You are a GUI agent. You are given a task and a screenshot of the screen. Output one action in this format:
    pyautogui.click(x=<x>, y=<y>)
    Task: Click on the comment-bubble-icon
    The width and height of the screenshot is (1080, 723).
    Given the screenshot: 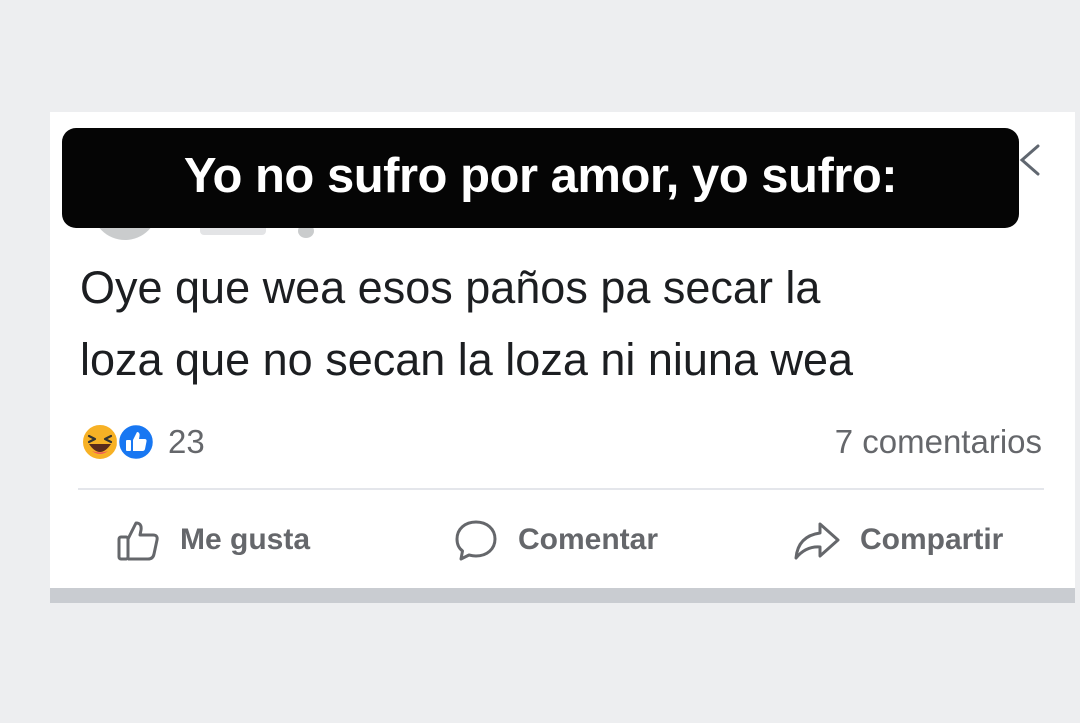 What is the action you would take?
    pyautogui.click(x=476, y=540)
    